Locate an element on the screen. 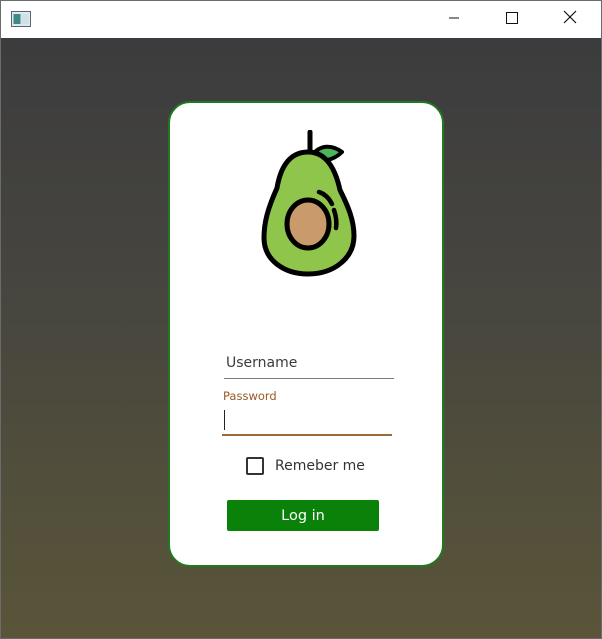  close-button is located at coordinates (570, 19).